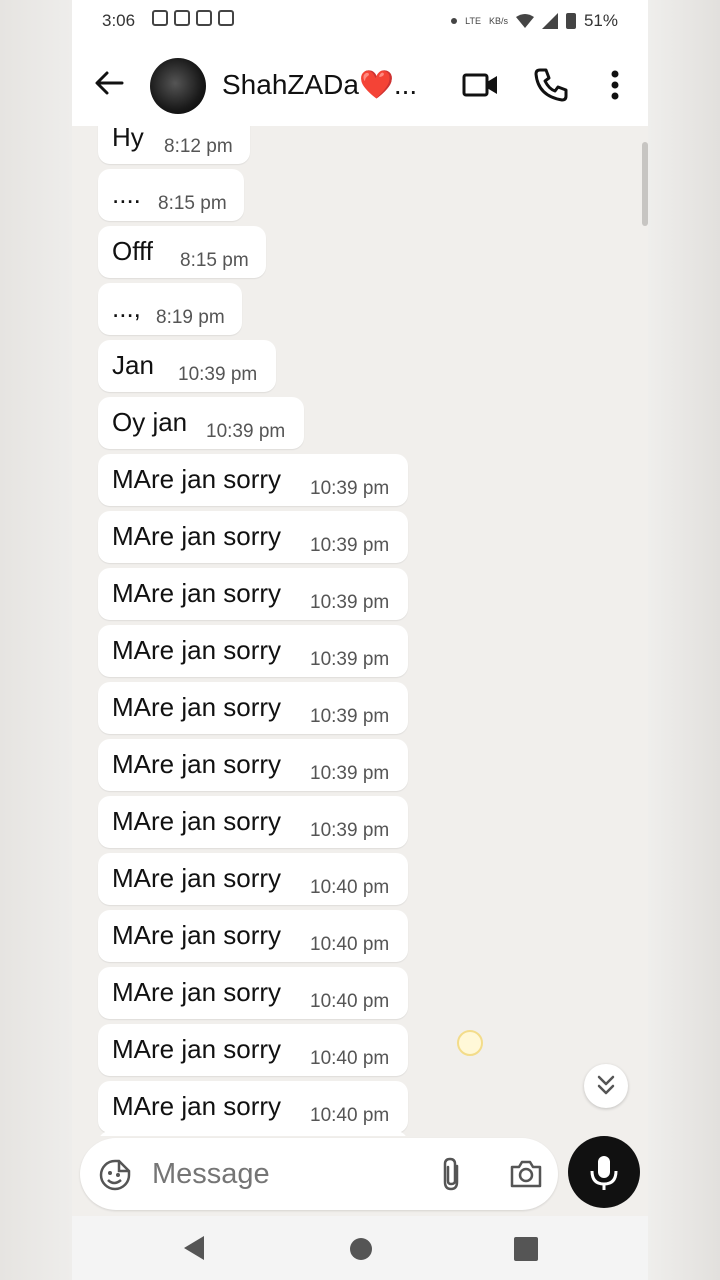 The width and height of the screenshot is (720, 1280). What do you see at coordinates (119, 20) in the screenshot?
I see `status-time: 3:06` at bounding box center [119, 20].